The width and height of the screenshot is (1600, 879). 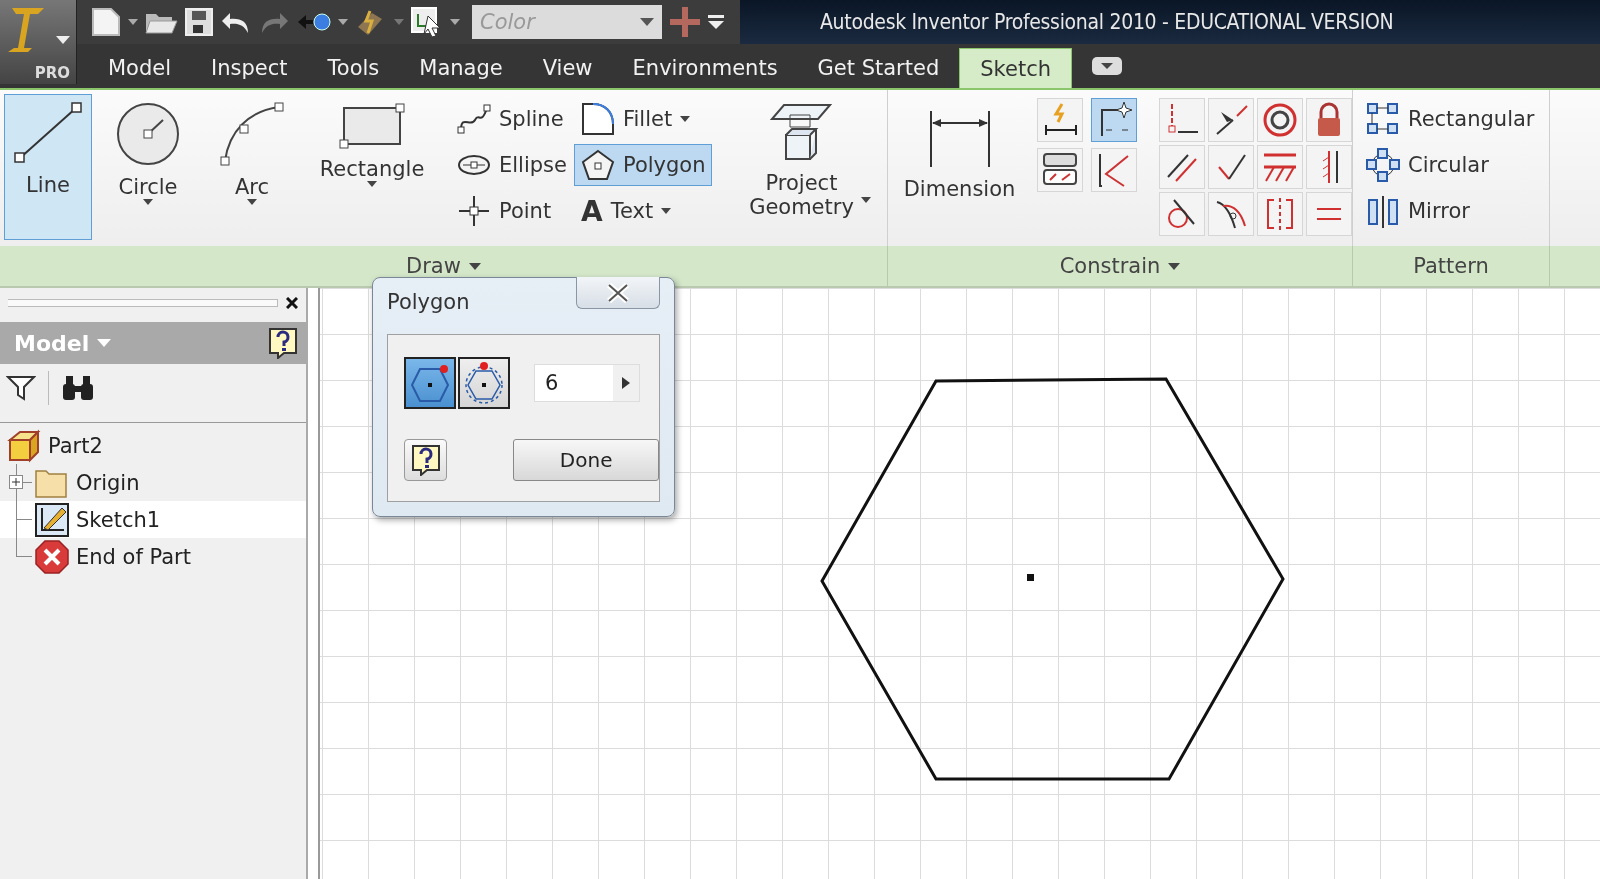 I want to click on ribbon-tool-button: A Text, so click(x=643, y=211).